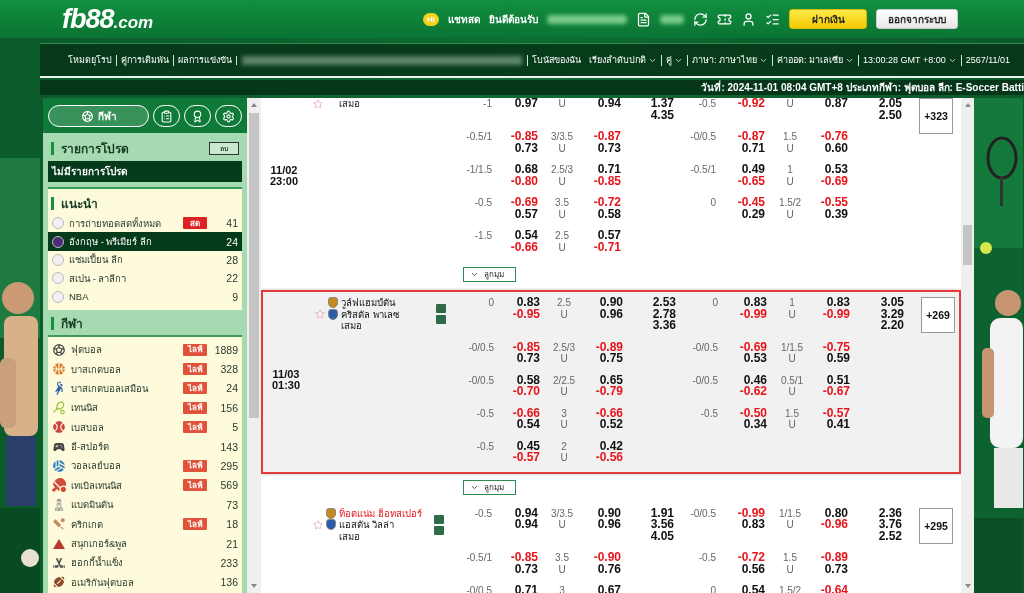  I want to click on odds-value: 4.35, so click(662, 115).